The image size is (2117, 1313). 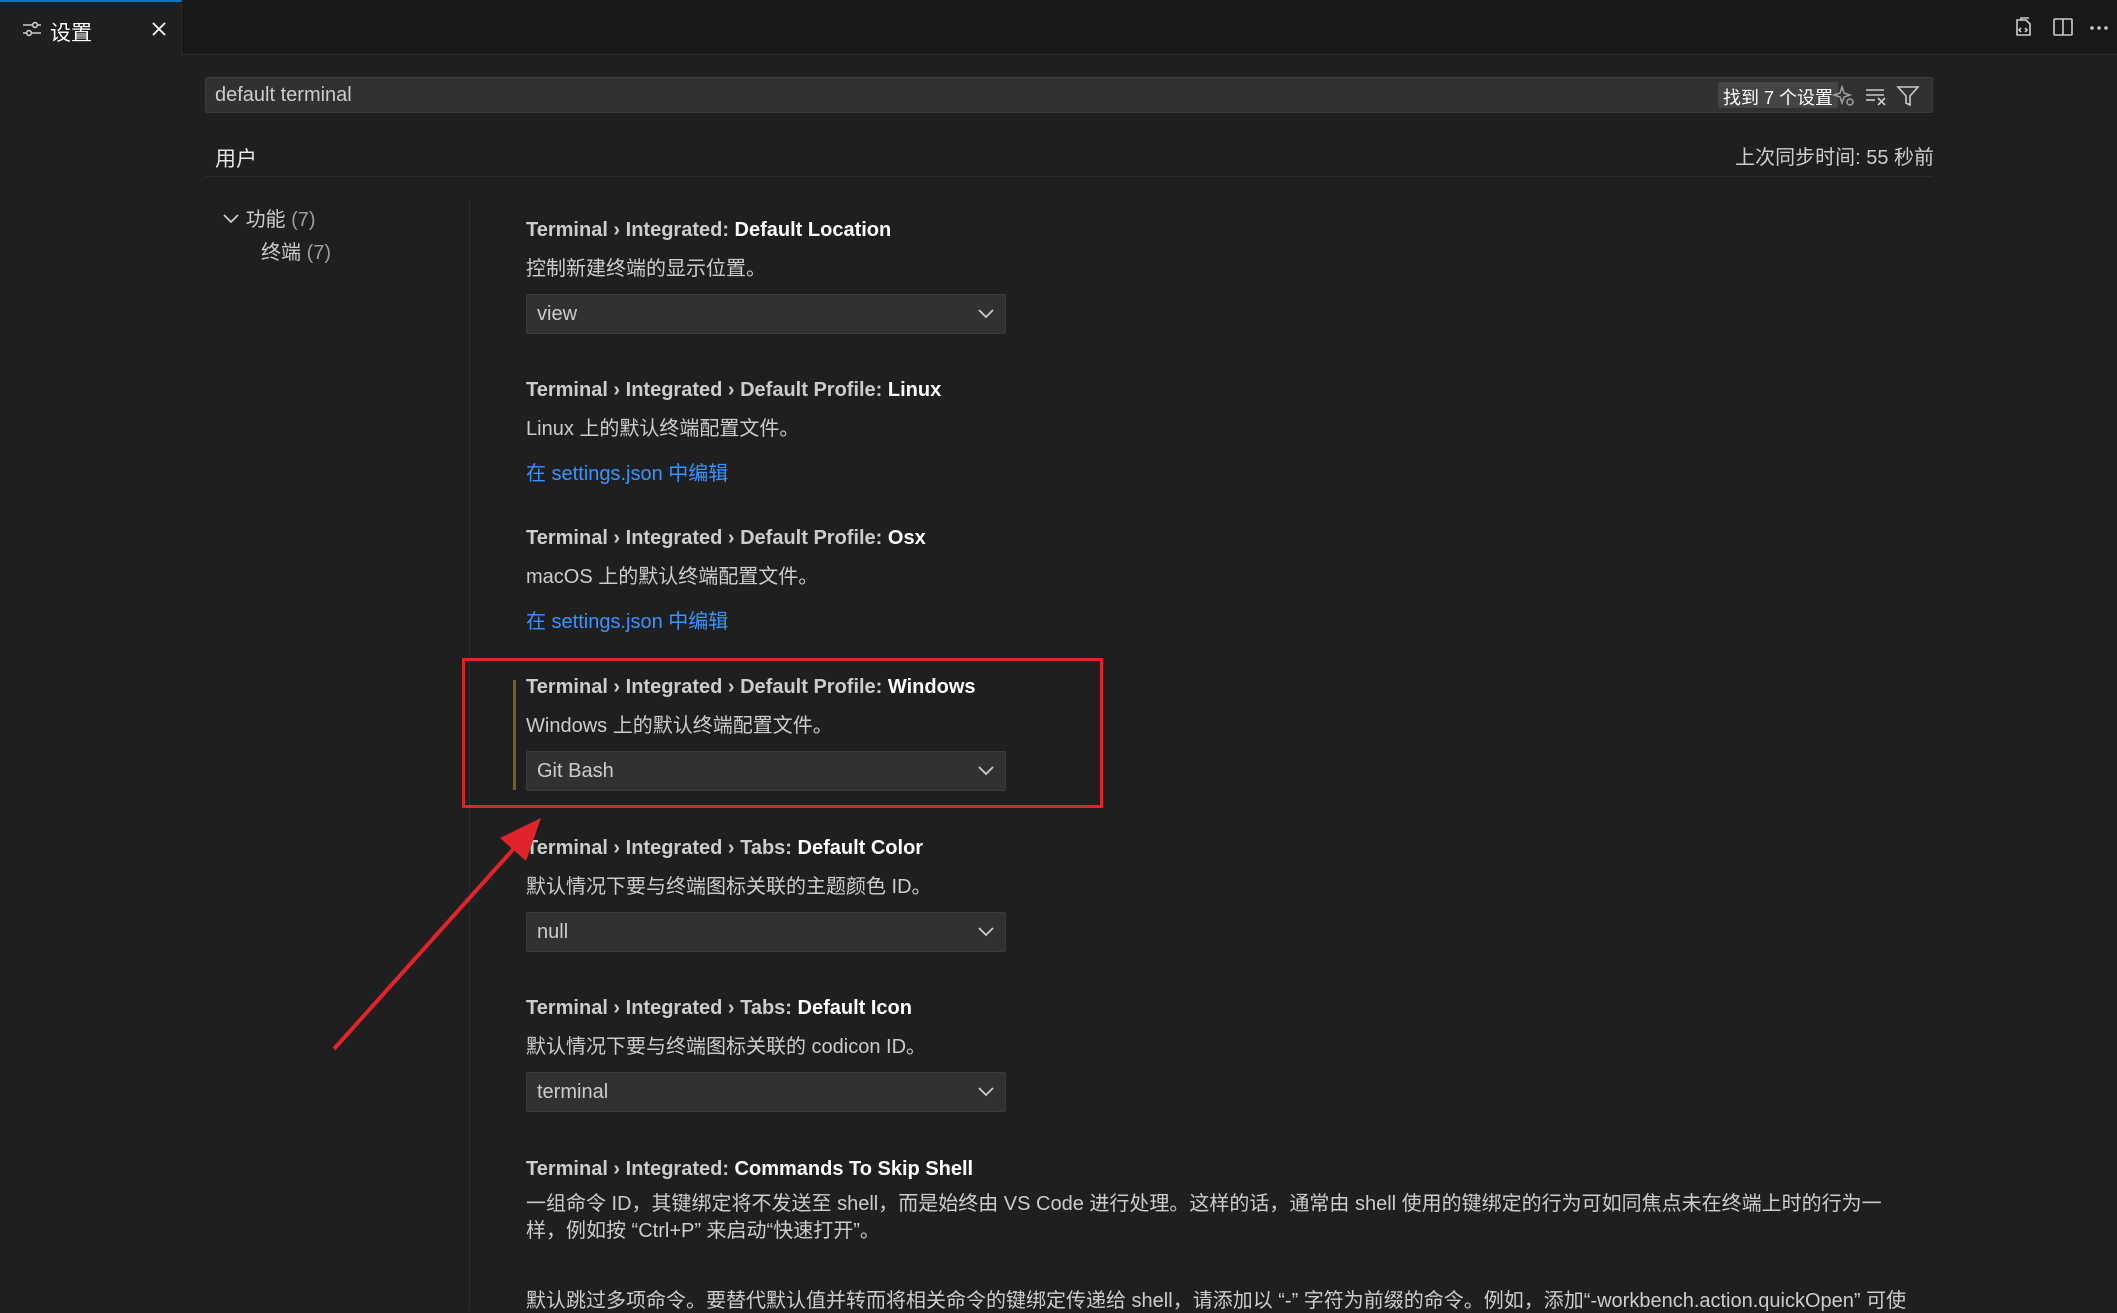 What do you see at coordinates (2063, 29) in the screenshot?
I see `split-editor-icon` at bounding box center [2063, 29].